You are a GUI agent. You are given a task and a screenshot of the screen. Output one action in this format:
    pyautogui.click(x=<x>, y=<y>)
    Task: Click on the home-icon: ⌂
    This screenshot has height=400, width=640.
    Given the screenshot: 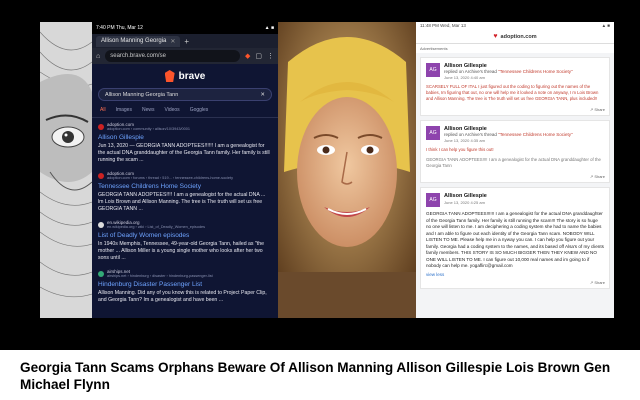 What is the action you would take?
    pyautogui.click(x=98, y=56)
    